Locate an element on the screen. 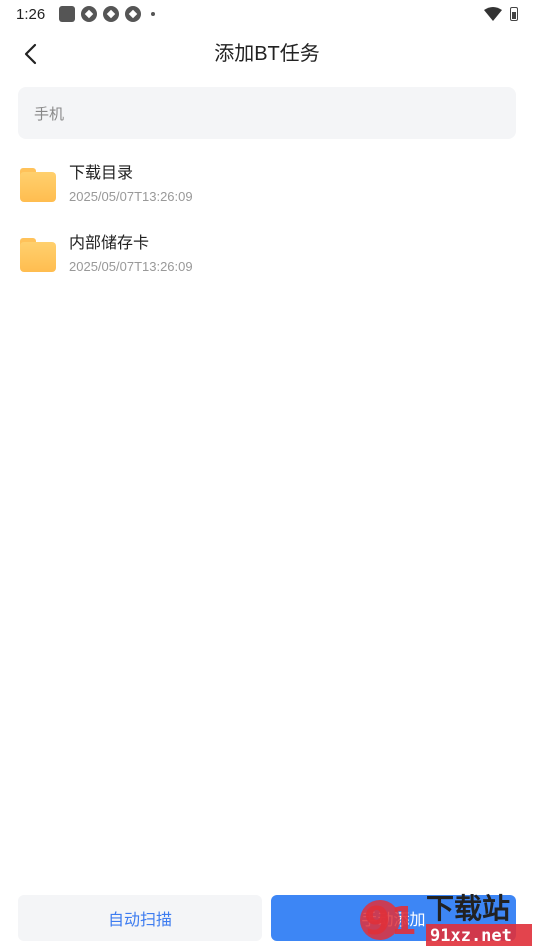  page-title: 添加BT任务 is located at coordinates (267, 54).